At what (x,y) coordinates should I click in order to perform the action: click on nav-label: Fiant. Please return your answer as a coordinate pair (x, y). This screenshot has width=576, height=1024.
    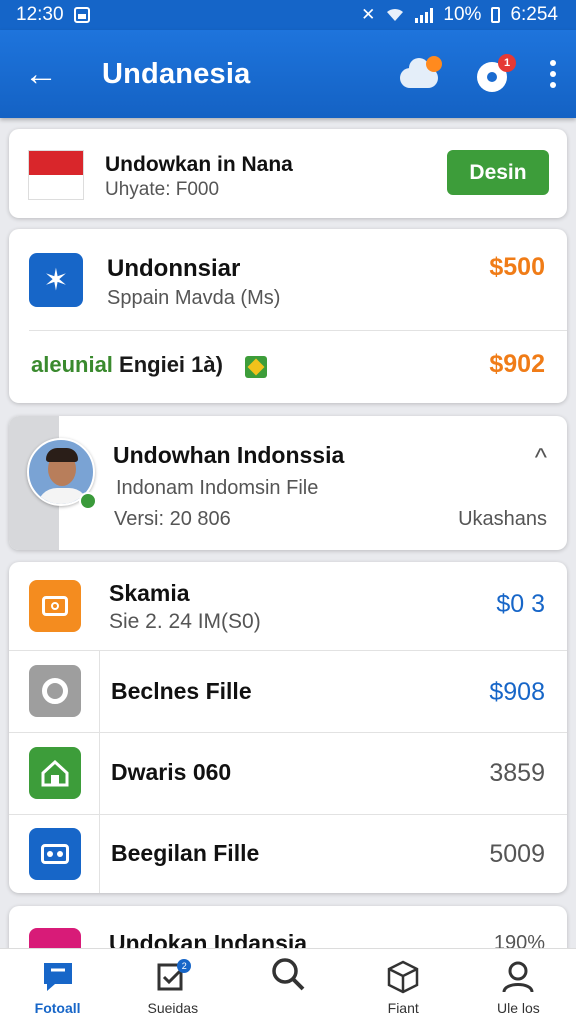
    Looking at the image, I should click on (403, 1008).